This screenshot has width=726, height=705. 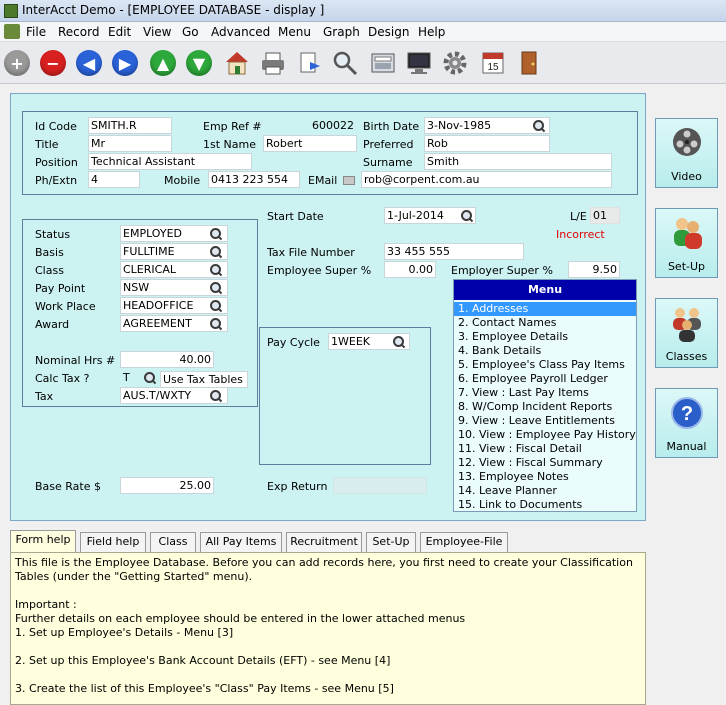 What do you see at coordinates (17, 63) in the screenshot?
I see `add-icon: +` at bounding box center [17, 63].